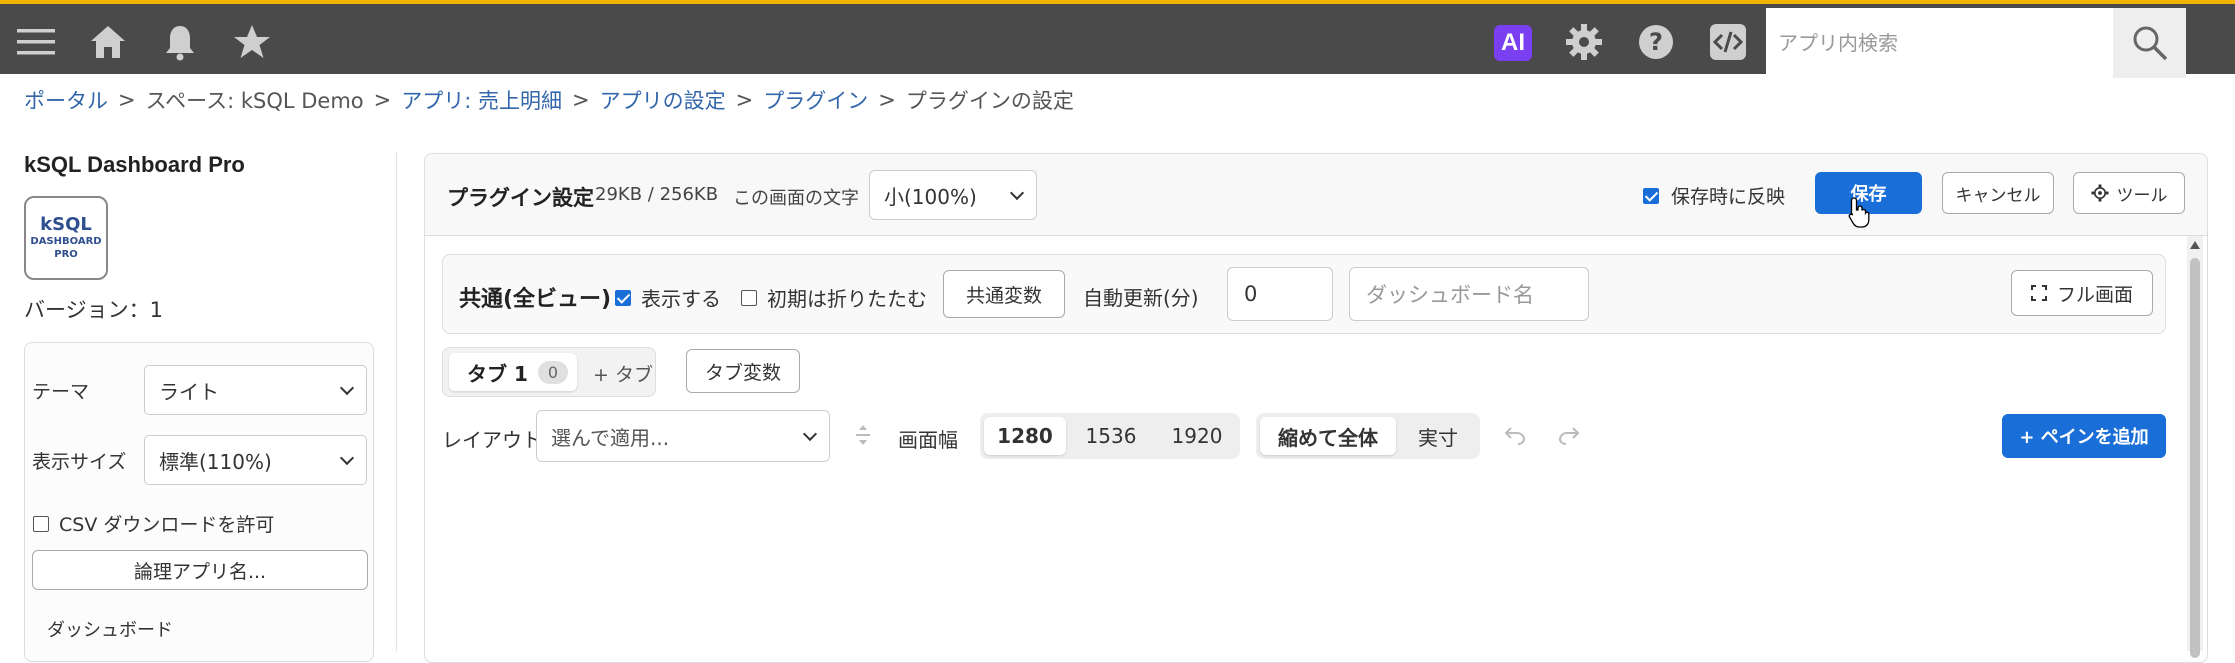 The image size is (2235, 663). I want to click on width-option-1920: 1920, so click(1197, 436).